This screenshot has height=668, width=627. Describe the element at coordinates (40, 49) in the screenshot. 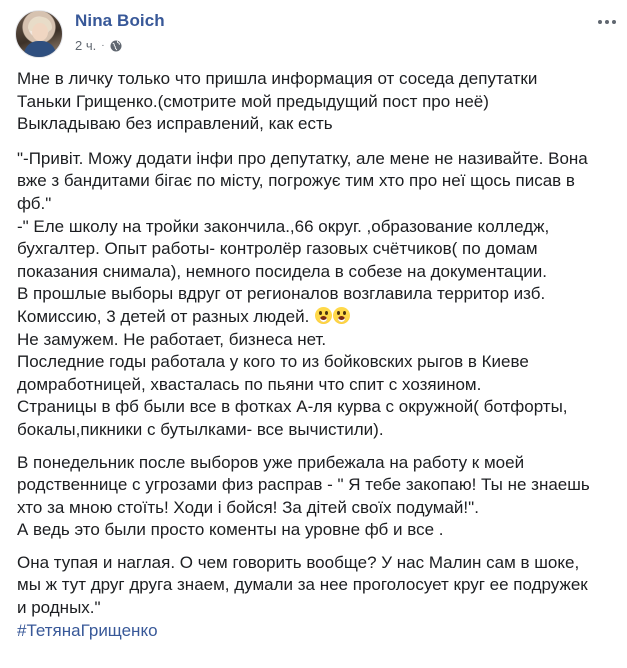

I see `avatar-body` at that location.